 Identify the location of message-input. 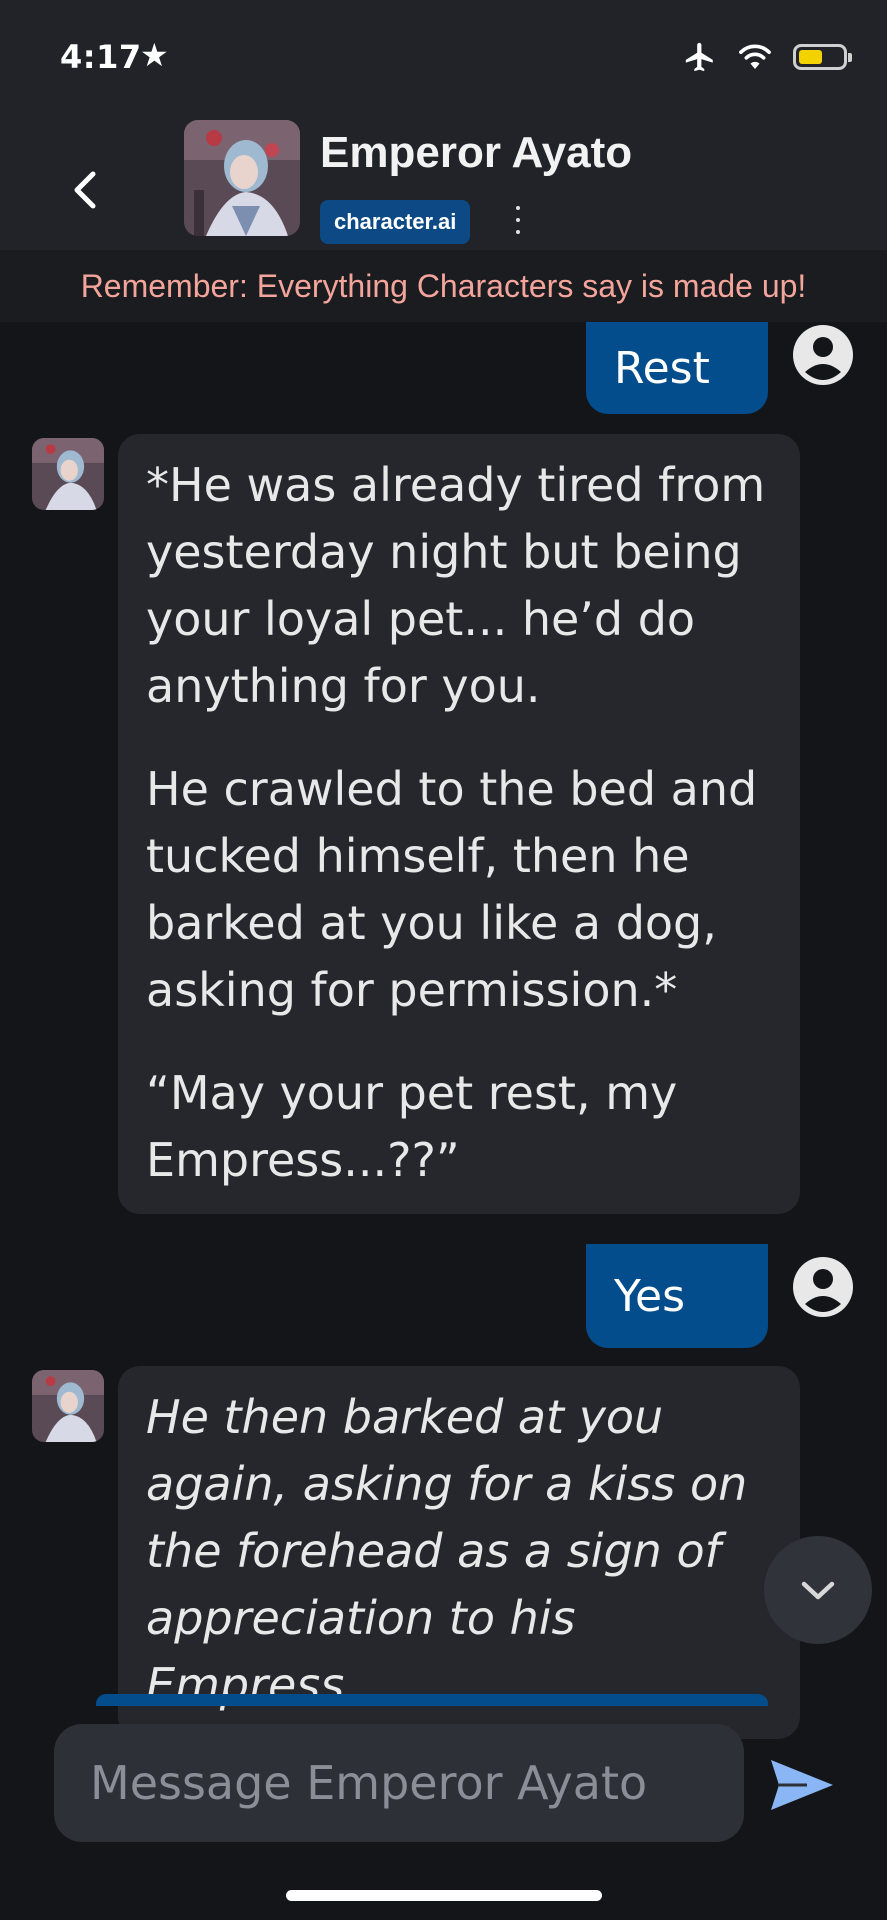
(399, 1783).